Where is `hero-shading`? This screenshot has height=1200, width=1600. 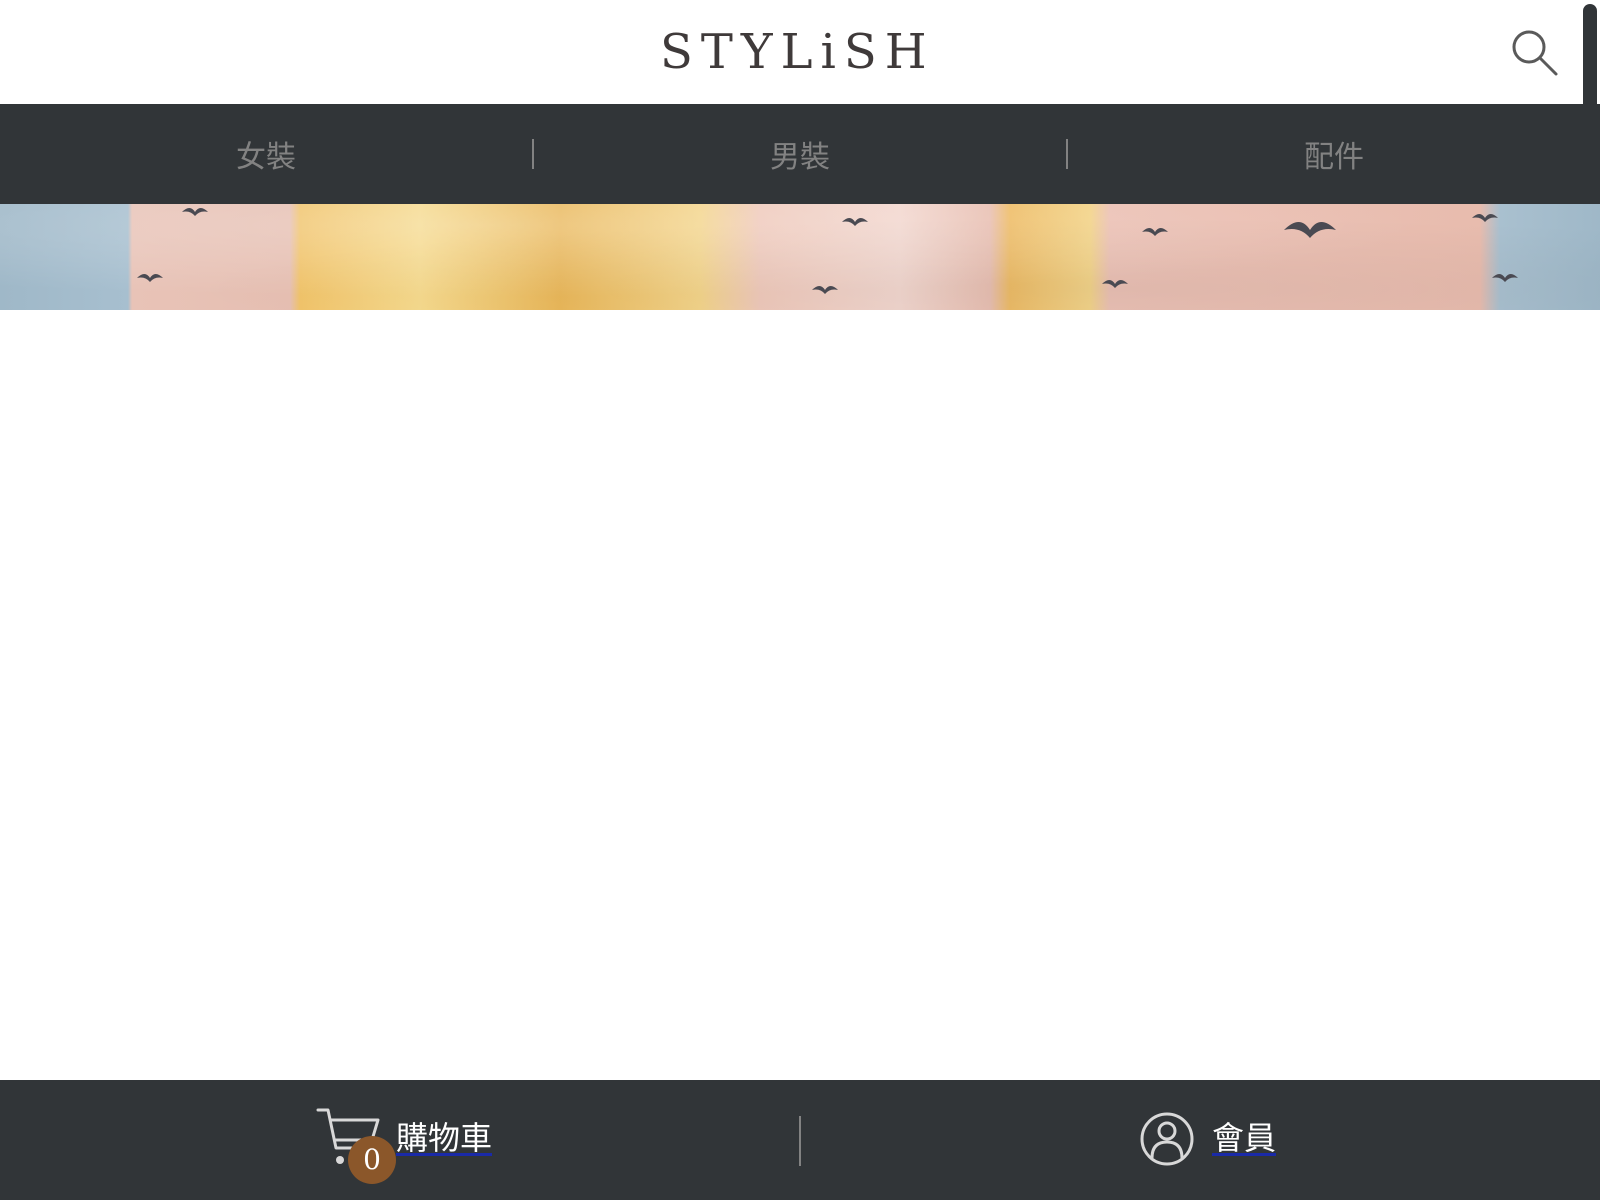 hero-shading is located at coordinates (800, 257).